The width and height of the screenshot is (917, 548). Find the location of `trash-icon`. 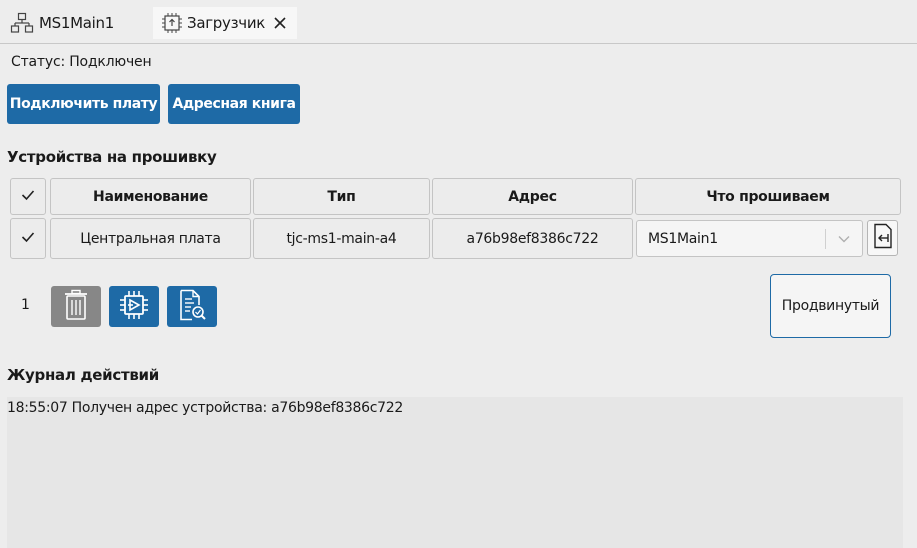

trash-icon is located at coordinates (76, 307).